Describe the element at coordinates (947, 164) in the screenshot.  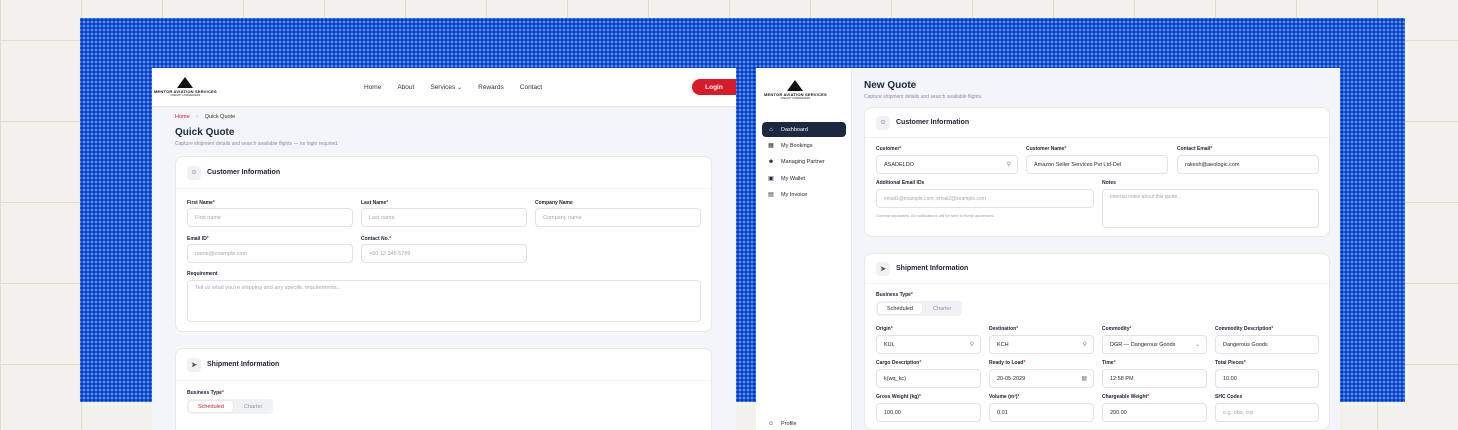
I see `customer-search-input: ASADELDO ⚲` at that location.